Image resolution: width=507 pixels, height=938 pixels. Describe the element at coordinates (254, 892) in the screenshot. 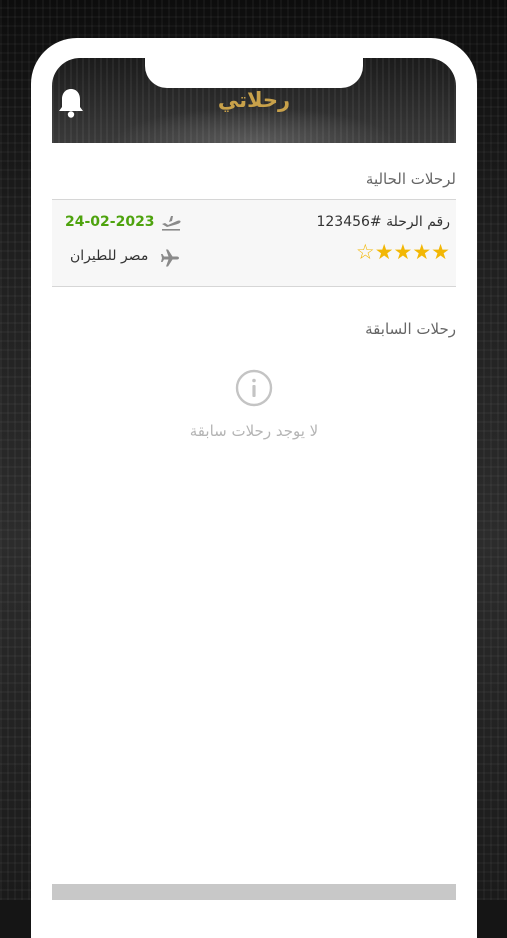

I see `bottom-bar` at that location.